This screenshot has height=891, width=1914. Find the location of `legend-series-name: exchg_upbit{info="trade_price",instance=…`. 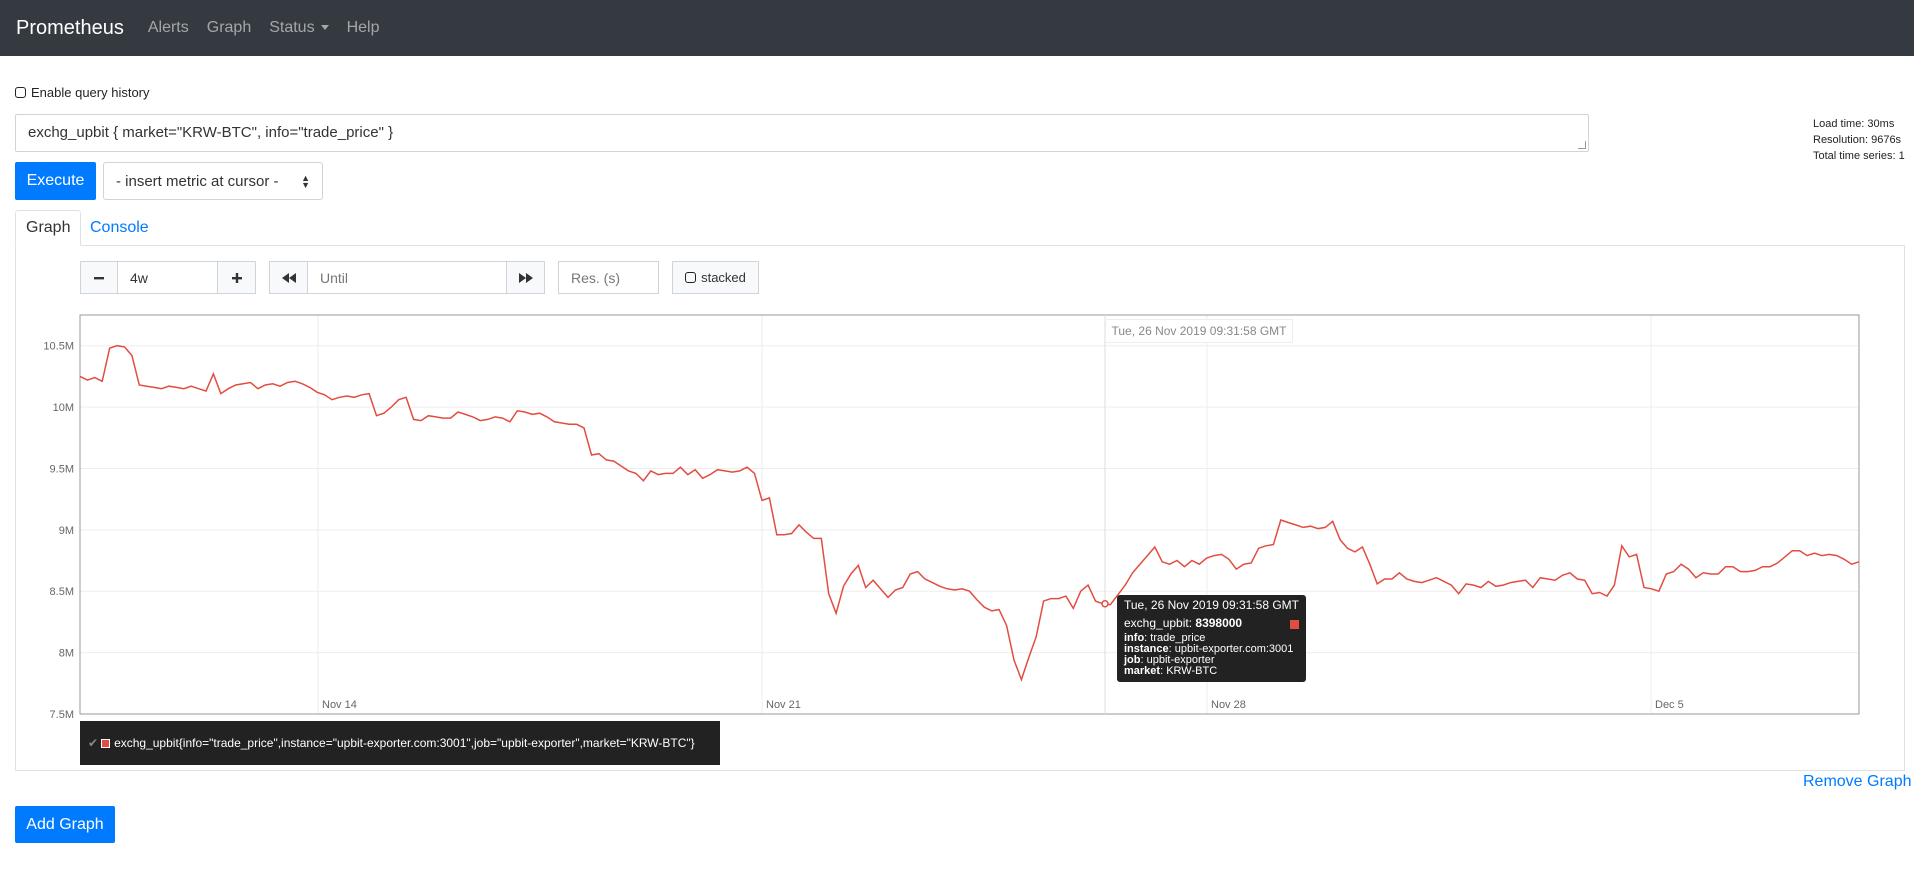

legend-series-name: exchg_upbit{info="trade_price",instance=… is located at coordinates (404, 743).